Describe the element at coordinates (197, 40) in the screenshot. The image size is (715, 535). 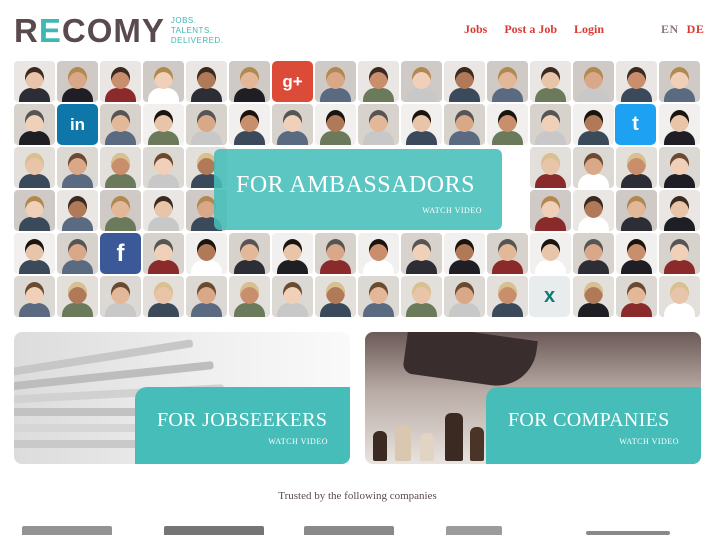
I see `tagline-delivered: DELIVERED.` at that location.